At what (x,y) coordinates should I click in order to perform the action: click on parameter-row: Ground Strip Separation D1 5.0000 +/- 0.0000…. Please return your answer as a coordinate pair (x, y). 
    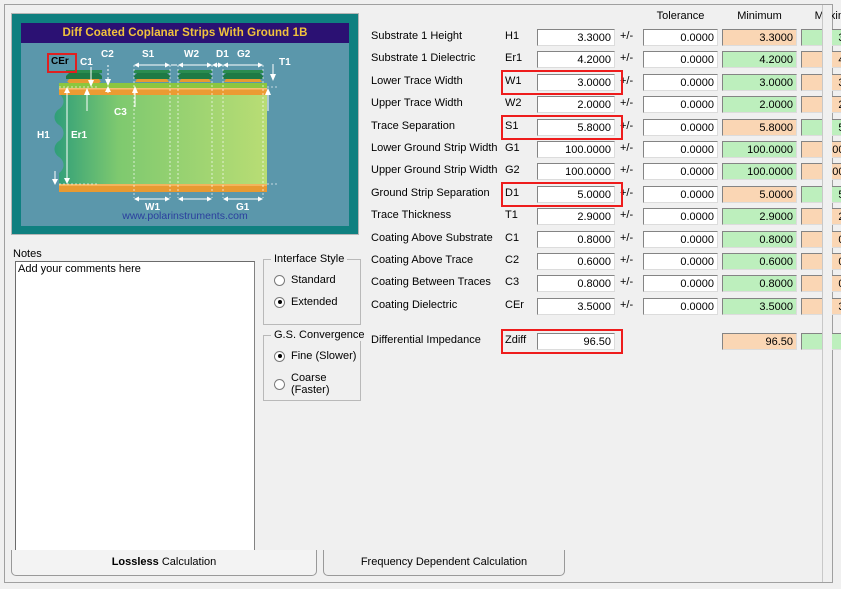
    Looking at the image, I should click on (606, 194).